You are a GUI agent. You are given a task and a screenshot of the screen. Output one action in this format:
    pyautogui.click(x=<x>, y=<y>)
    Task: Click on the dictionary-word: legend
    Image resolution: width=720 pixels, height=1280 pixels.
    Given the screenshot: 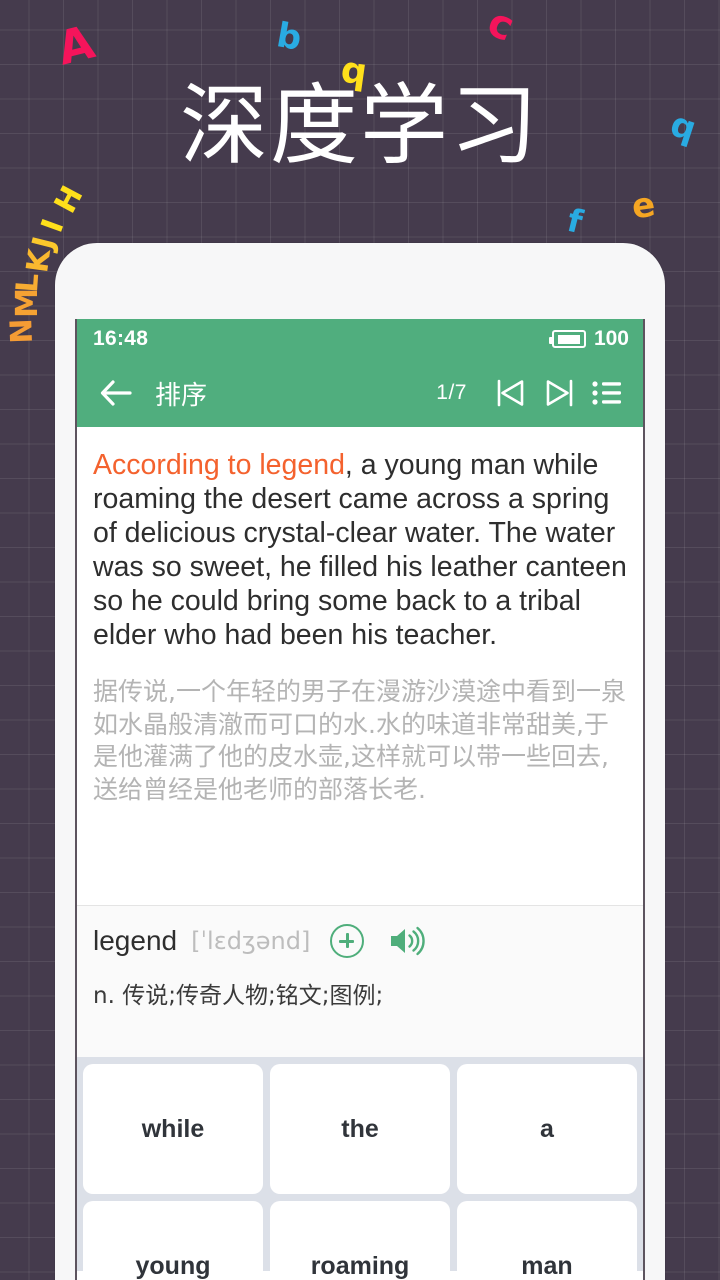 What is the action you would take?
    pyautogui.click(x=135, y=940)
    